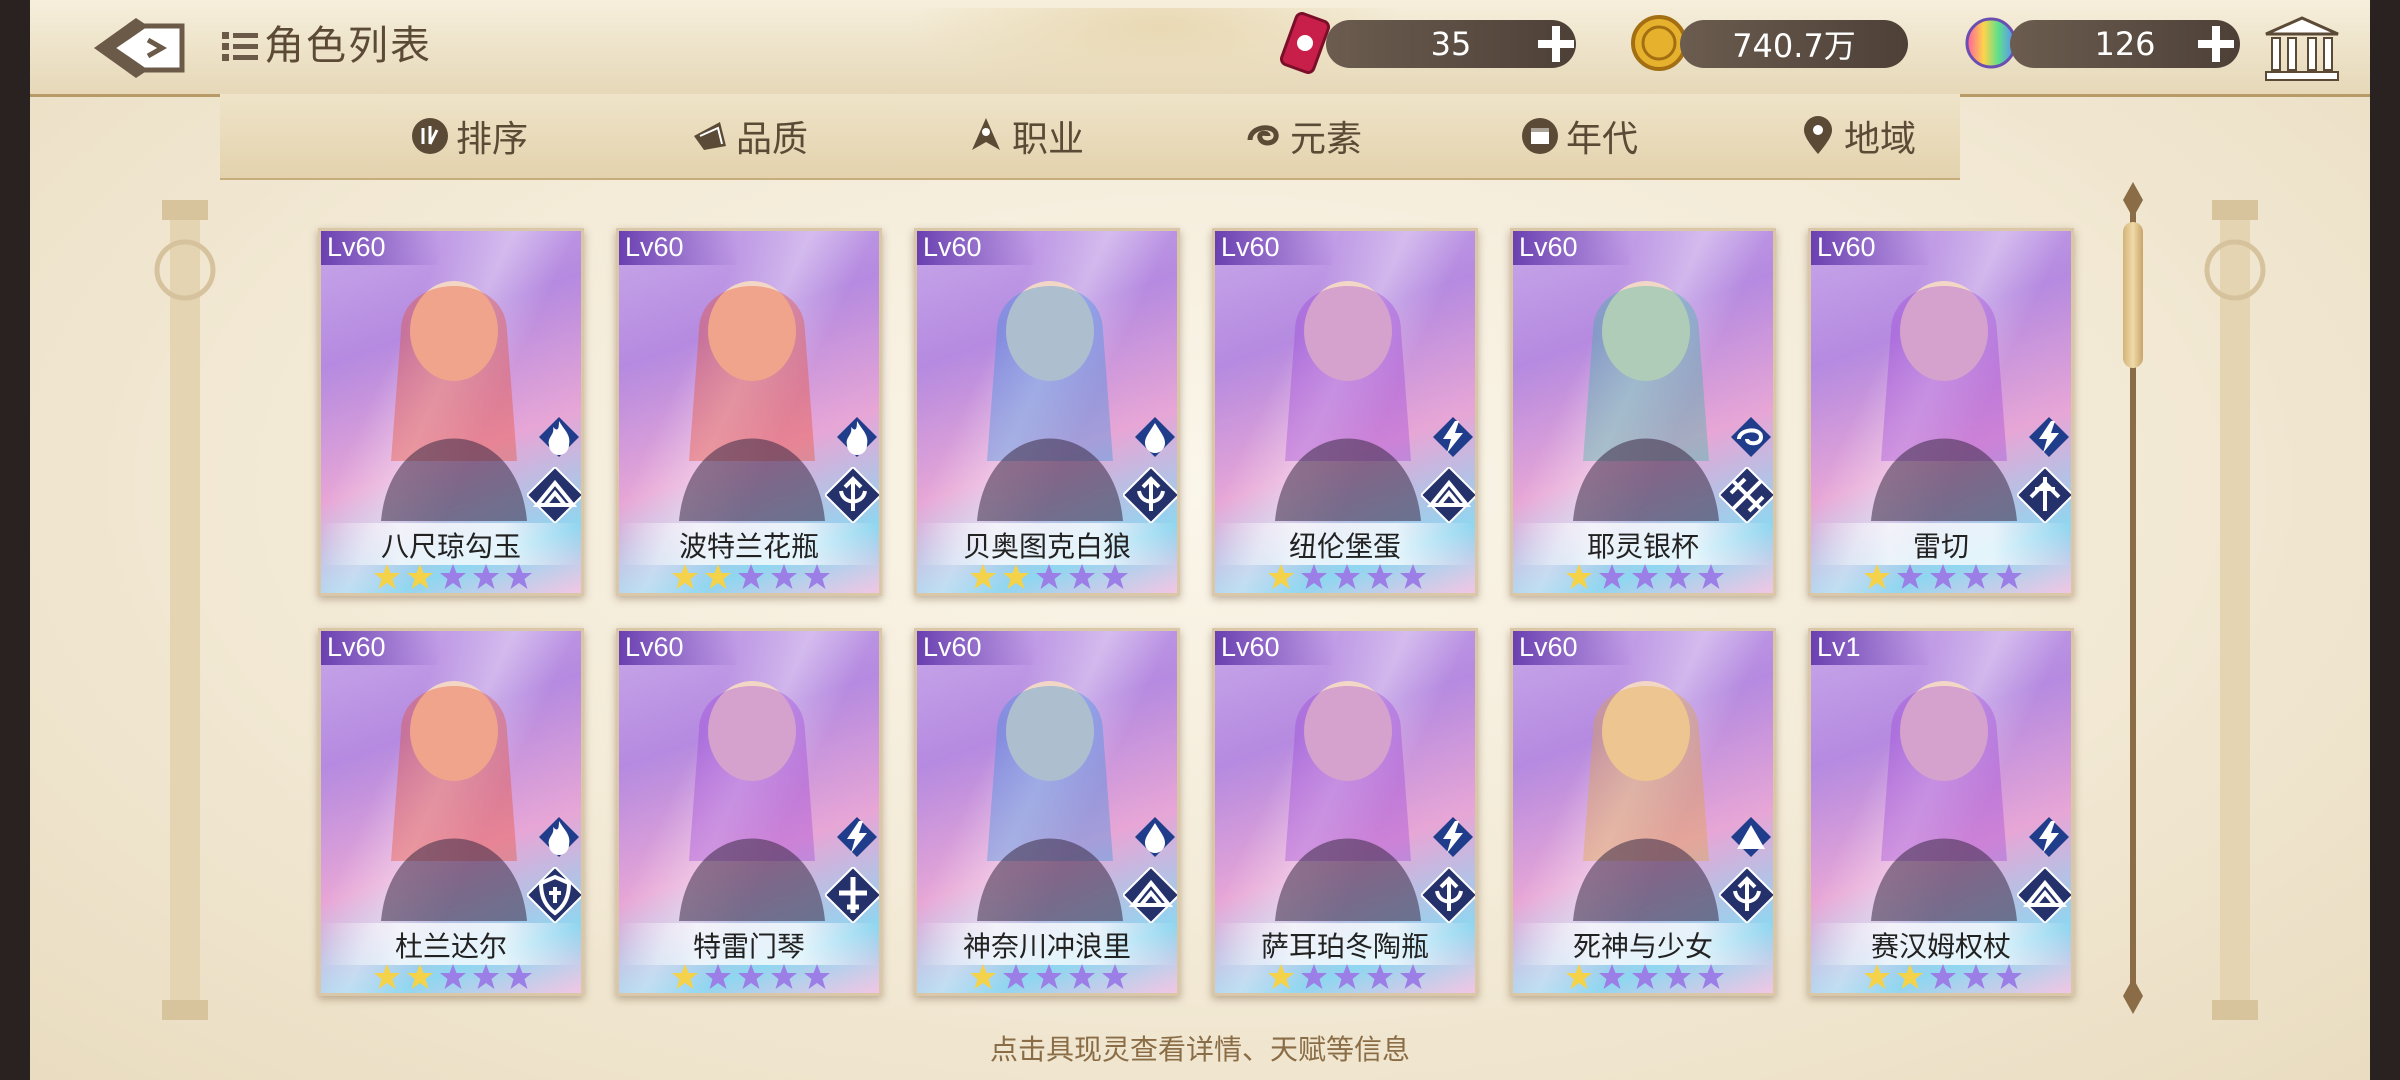 The image size is (2400, 1080). I want to click on filter-era: 年代, so click(1579, 136).